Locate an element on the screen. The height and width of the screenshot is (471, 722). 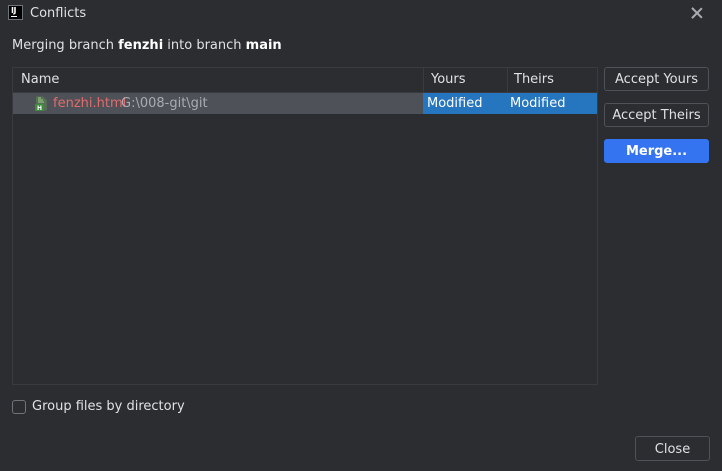
title-bar: IJ Conflicts is located at coordinates (361, 15).